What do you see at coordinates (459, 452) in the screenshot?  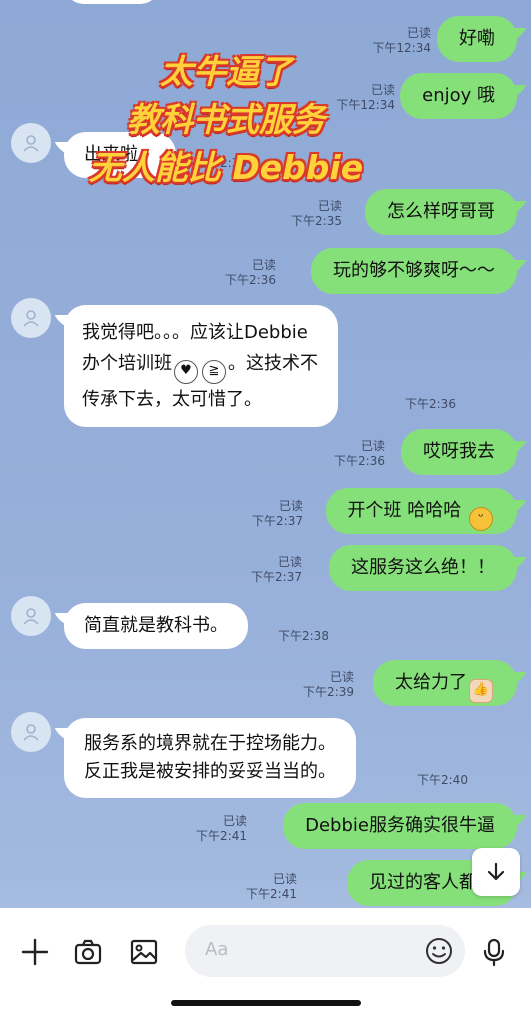 I see `message-bubble: 哎呀我去` at bounding box center [459, 452].